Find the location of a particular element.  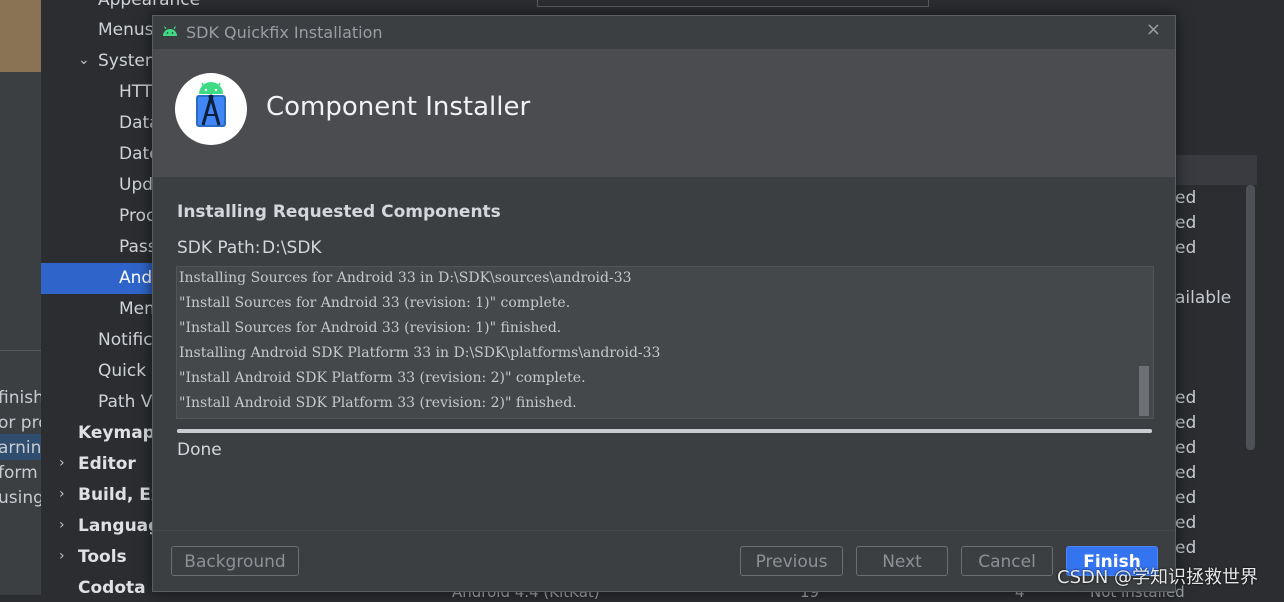

tree-item-process: Proc is located at coordinates (137, 216).